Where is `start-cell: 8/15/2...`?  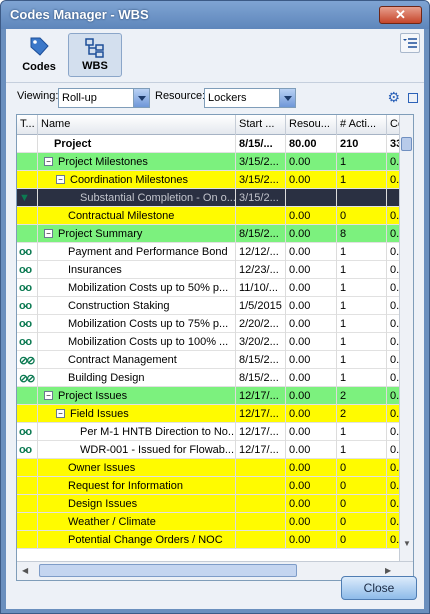
start-cell: 8/15/2... is located at coordinates (261, 360).